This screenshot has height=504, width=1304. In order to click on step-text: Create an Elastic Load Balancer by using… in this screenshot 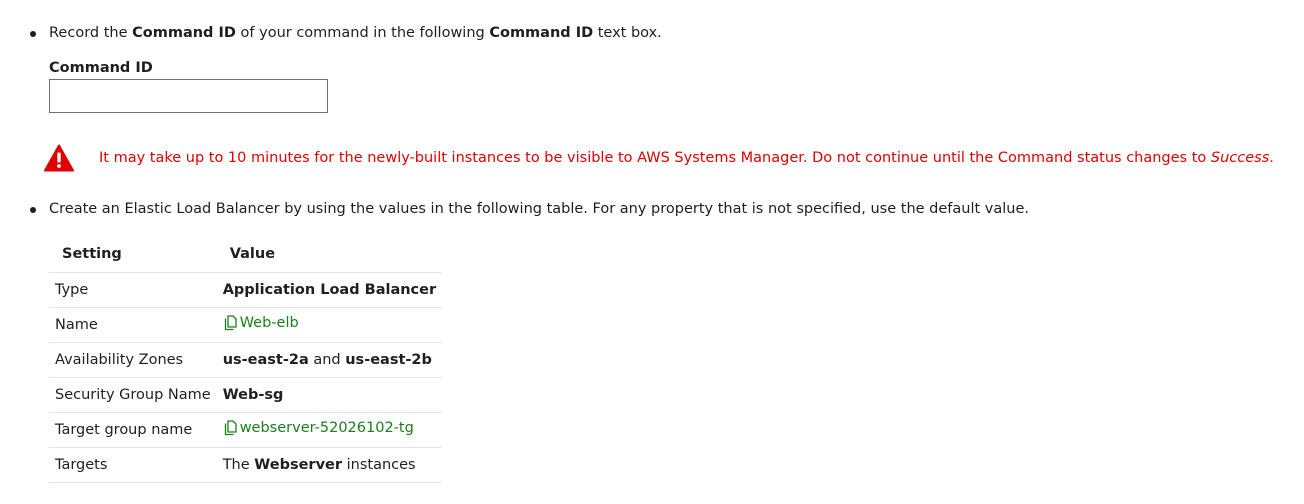, I will do `click(539, 209)`.